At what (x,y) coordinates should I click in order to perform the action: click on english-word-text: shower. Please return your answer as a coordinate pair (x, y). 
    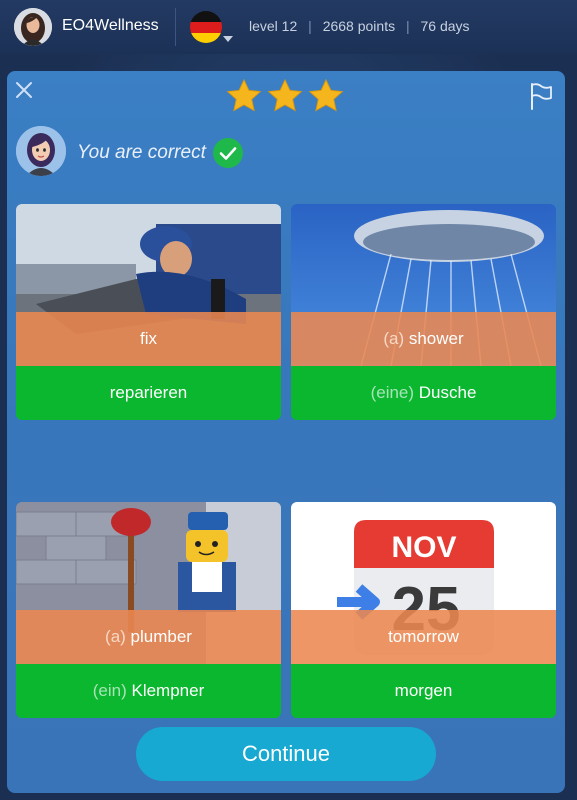
    Looking at the image, I should click on (436, 338).